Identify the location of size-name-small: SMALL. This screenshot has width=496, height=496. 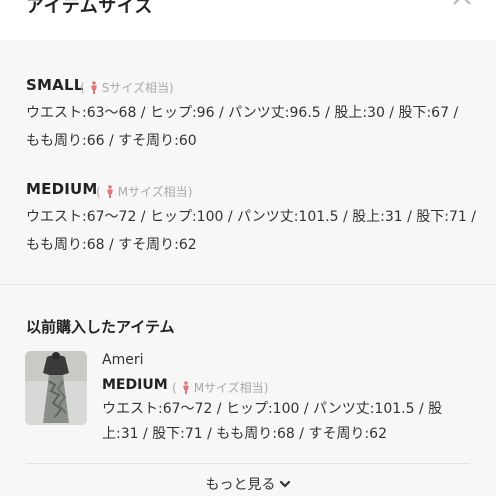
(55, 85).